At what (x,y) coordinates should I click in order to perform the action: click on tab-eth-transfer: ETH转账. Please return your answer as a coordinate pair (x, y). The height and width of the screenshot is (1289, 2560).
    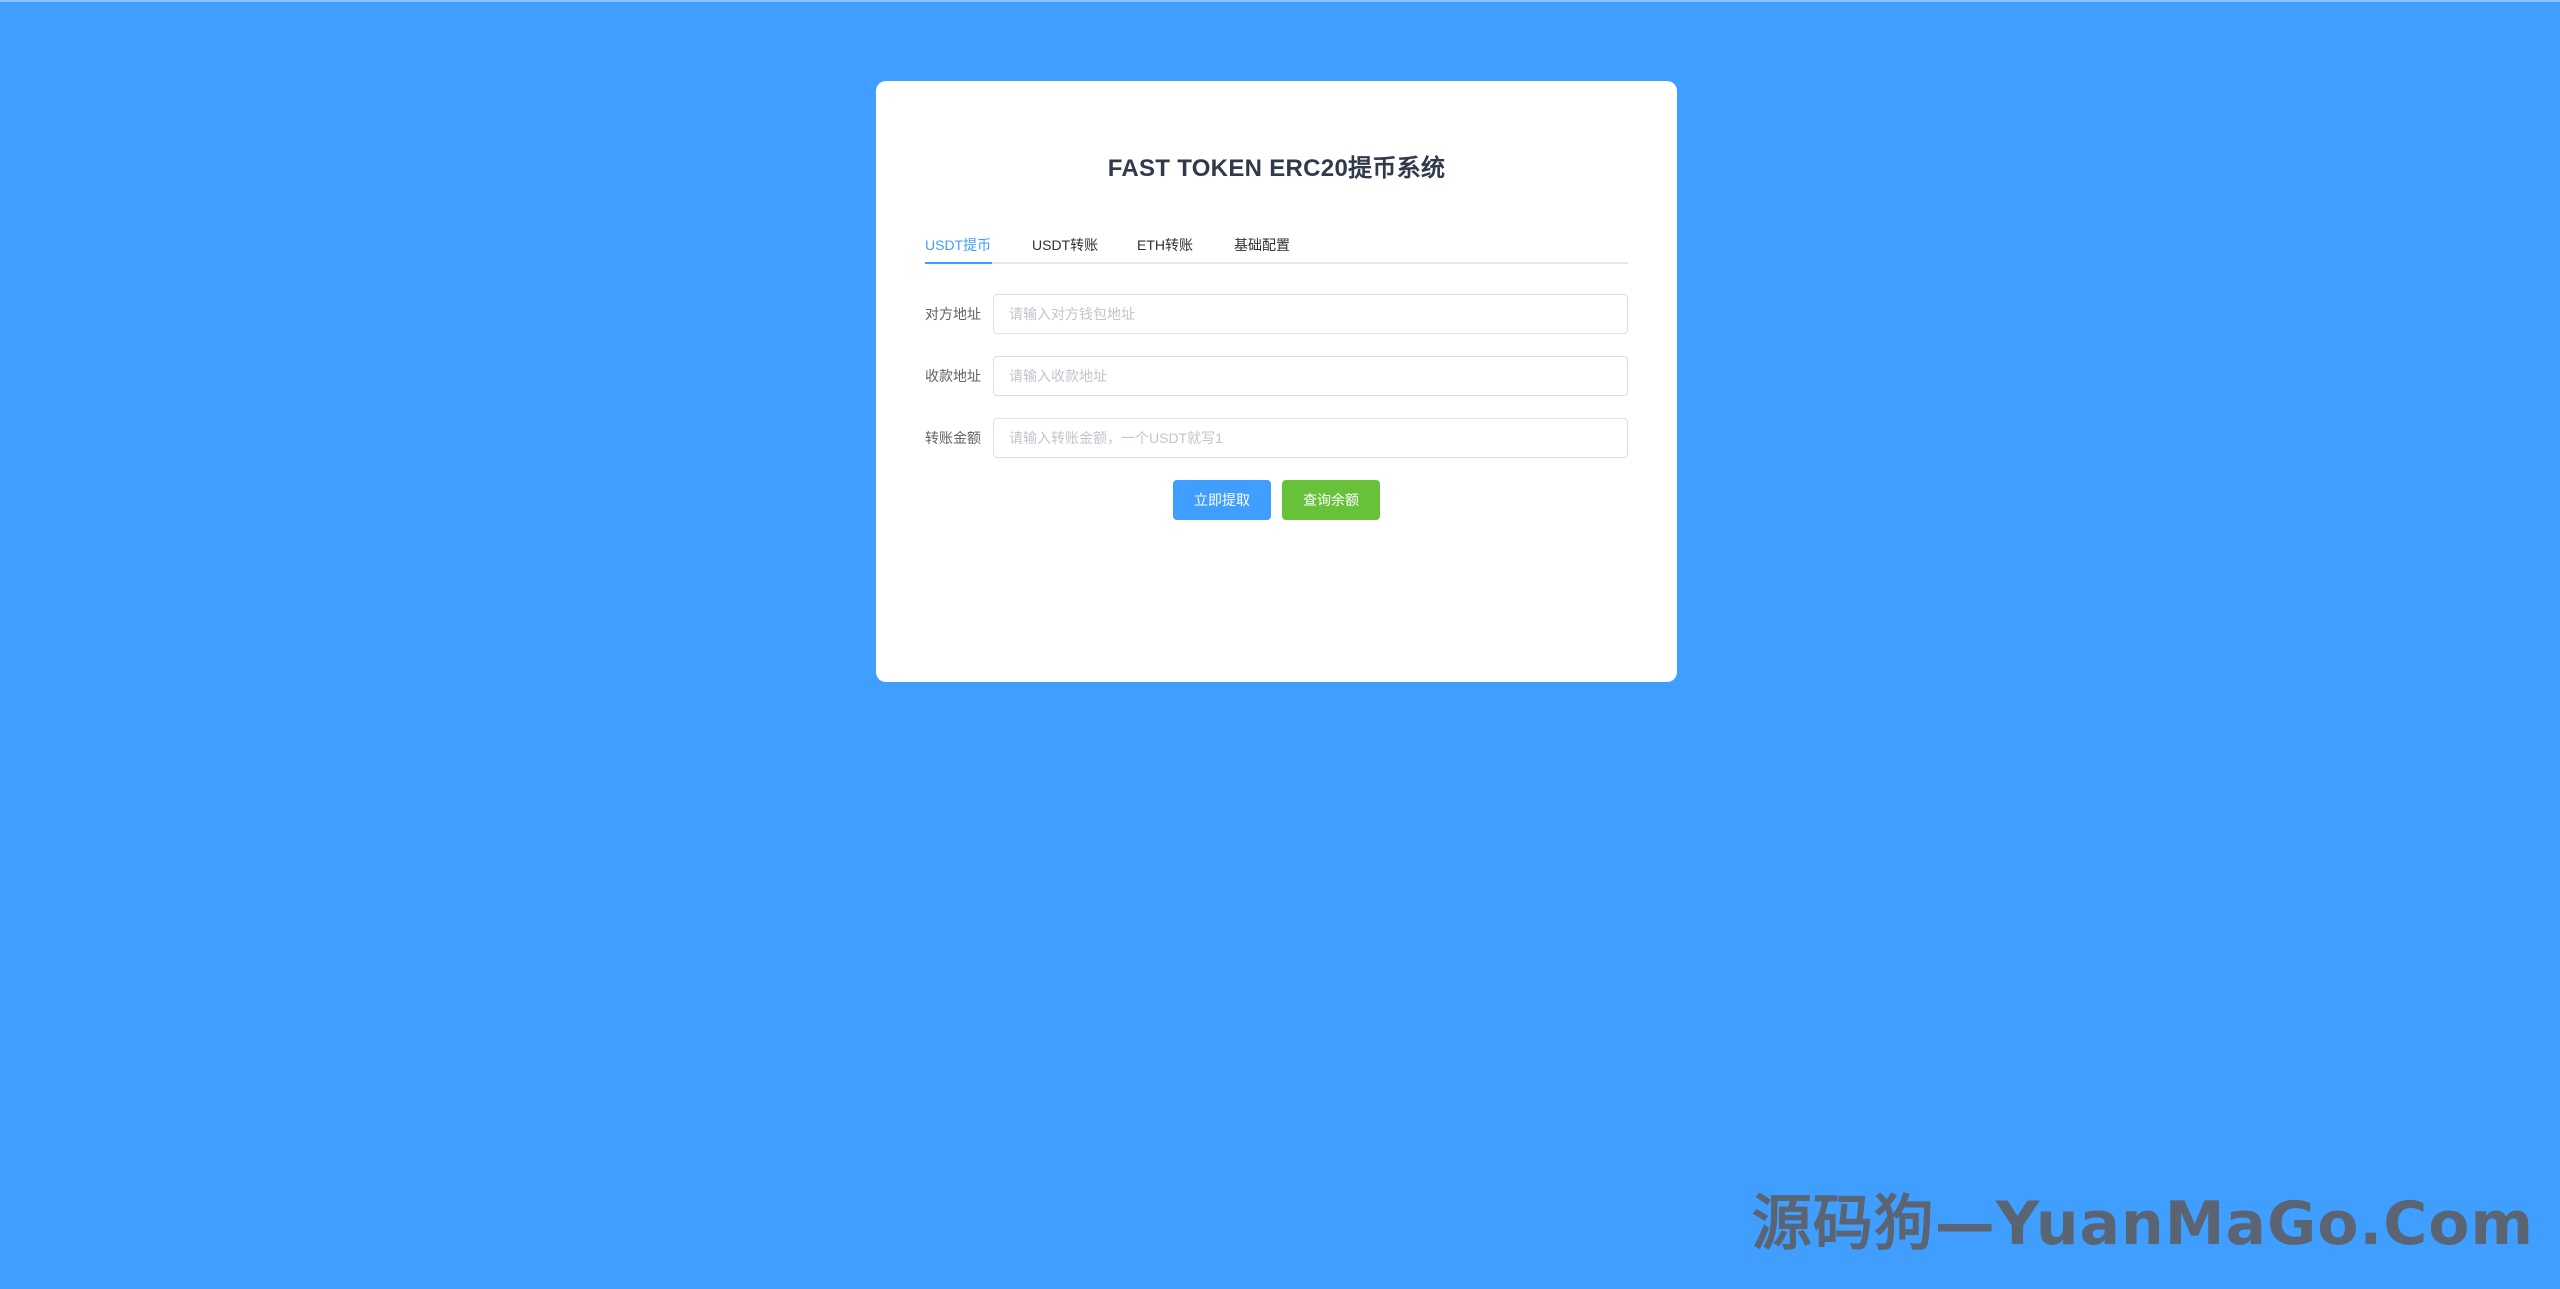
    Looking at the image, I should click on (1165, 245).